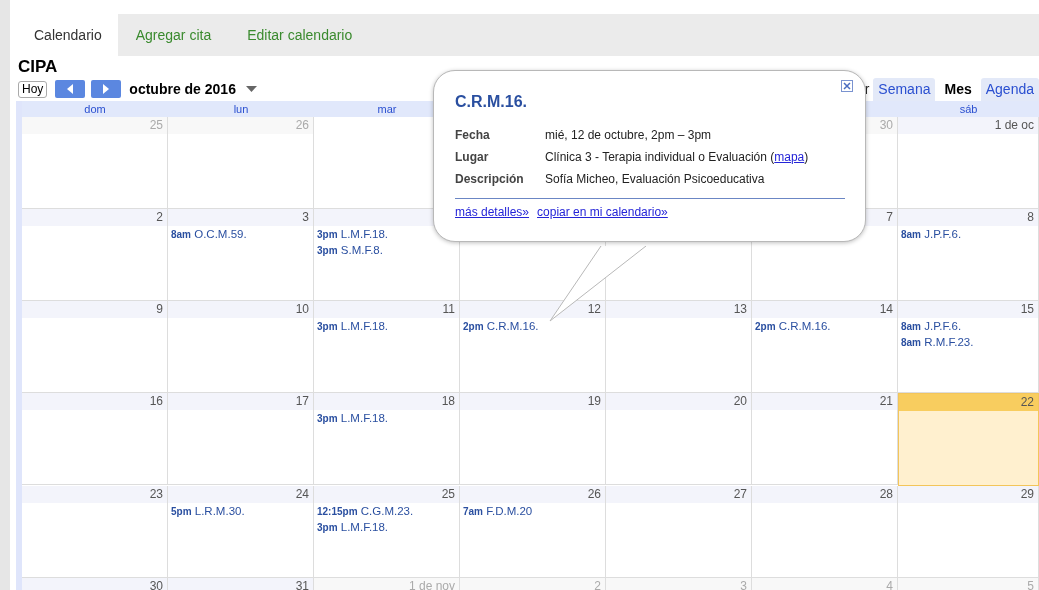 The height and width of the screenshot is (590, 1039). I want to click on day-number: 9, so click(159, 309).